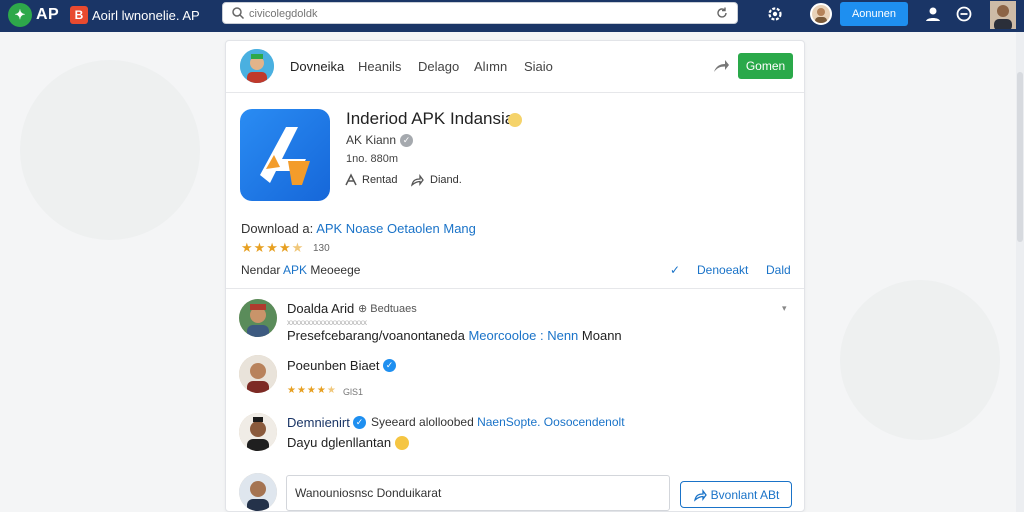  What do you see at coordinates (1003, 15) in the screenshot?
I see `account-avatar` at bounding box center [1003, 15].